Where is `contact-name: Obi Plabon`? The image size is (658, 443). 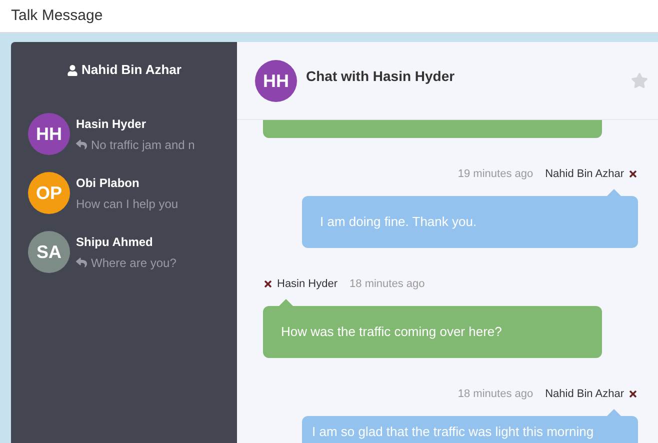 contact-name: Obi Plabon is located at coordinates (108, 183).